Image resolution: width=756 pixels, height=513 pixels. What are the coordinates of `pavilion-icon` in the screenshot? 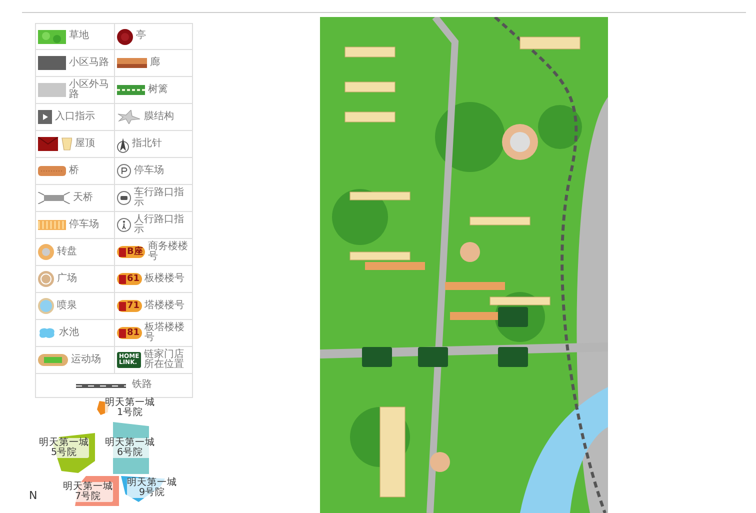 It's located at (125, 36).